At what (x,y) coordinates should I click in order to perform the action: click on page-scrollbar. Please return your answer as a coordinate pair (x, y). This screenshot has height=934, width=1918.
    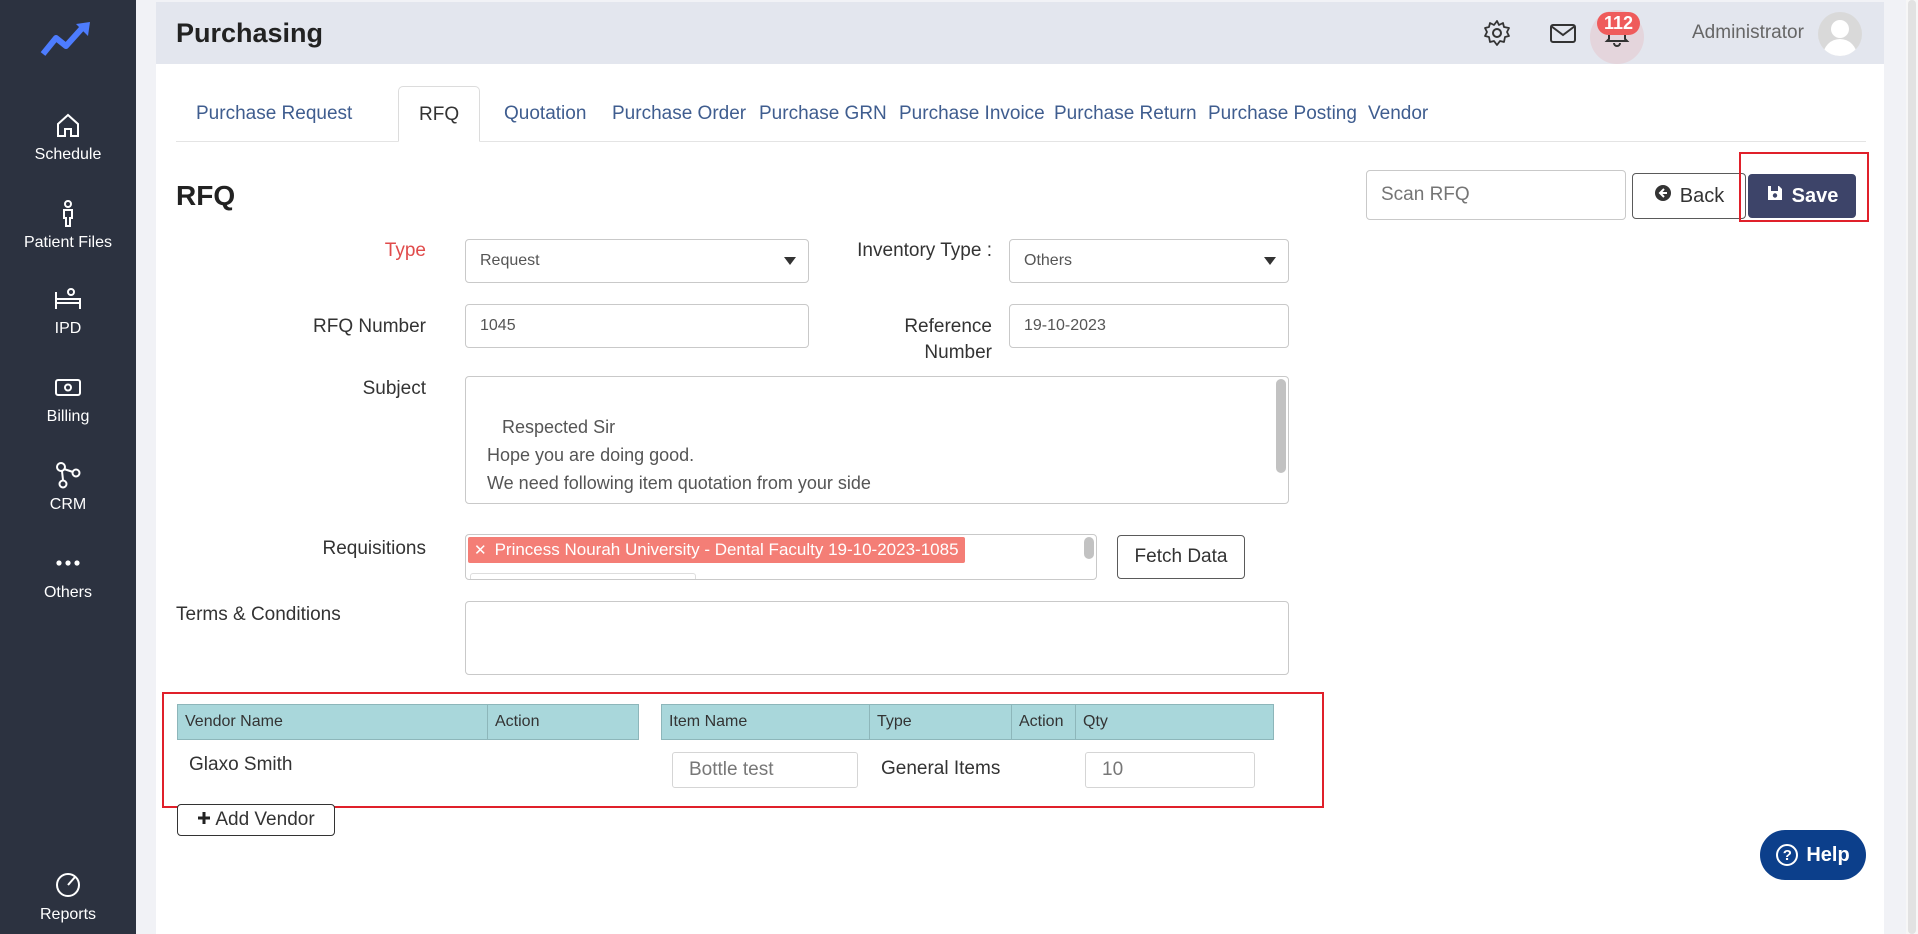
    Looking at the image, I should click on (1912, 467).